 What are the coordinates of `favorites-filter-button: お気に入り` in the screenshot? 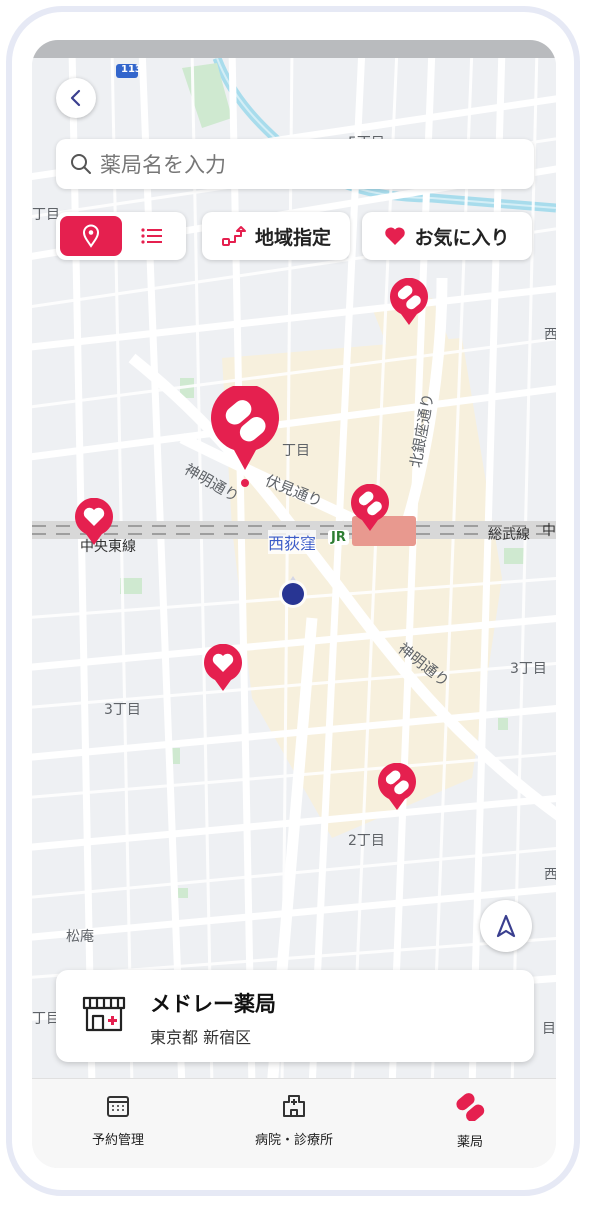 It's located at (447, 236).